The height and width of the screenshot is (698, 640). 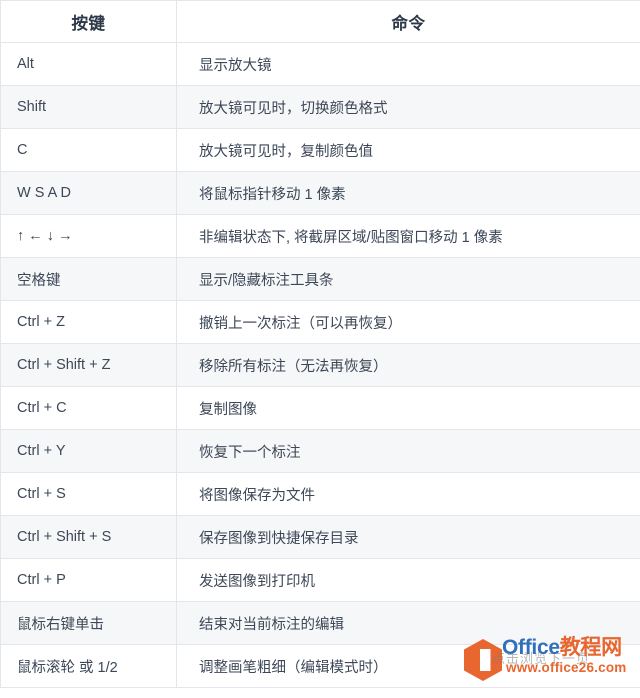 I want to click on shortcut-command-cell: 放大镜可见时，切换颜色格式, so click(x=408, y=107).